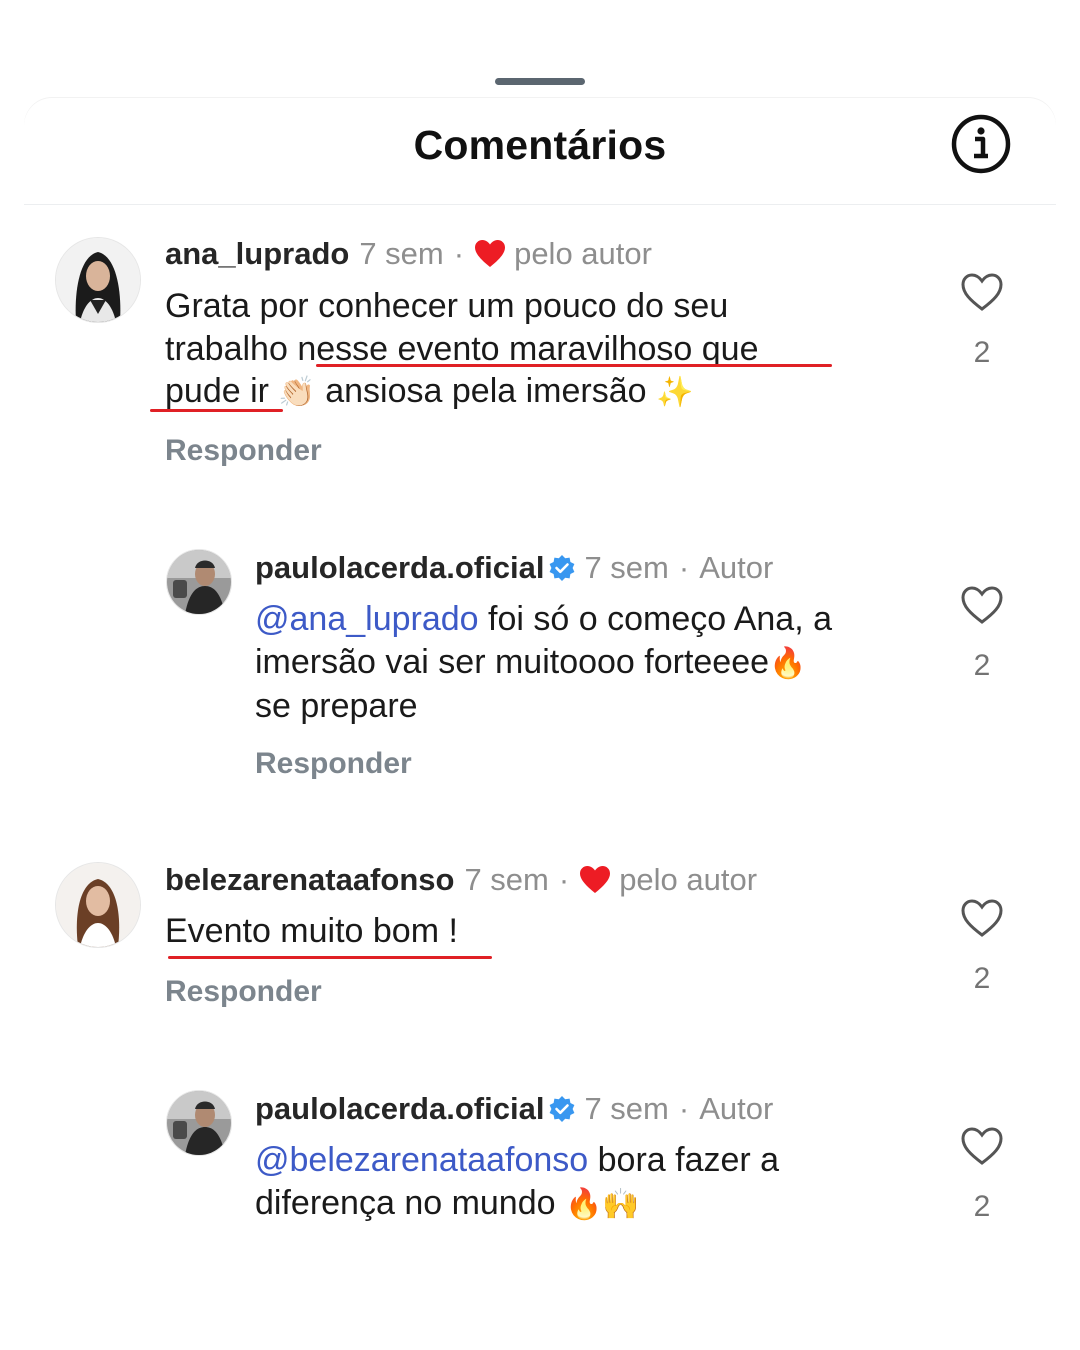 The height and width of the screenshot is (1350, 1080). What do you see at coordinates (655, 619) in the screenshot?
I see `comment-segment: foi só o começo Ana, a` at bounding box center [655, 619].